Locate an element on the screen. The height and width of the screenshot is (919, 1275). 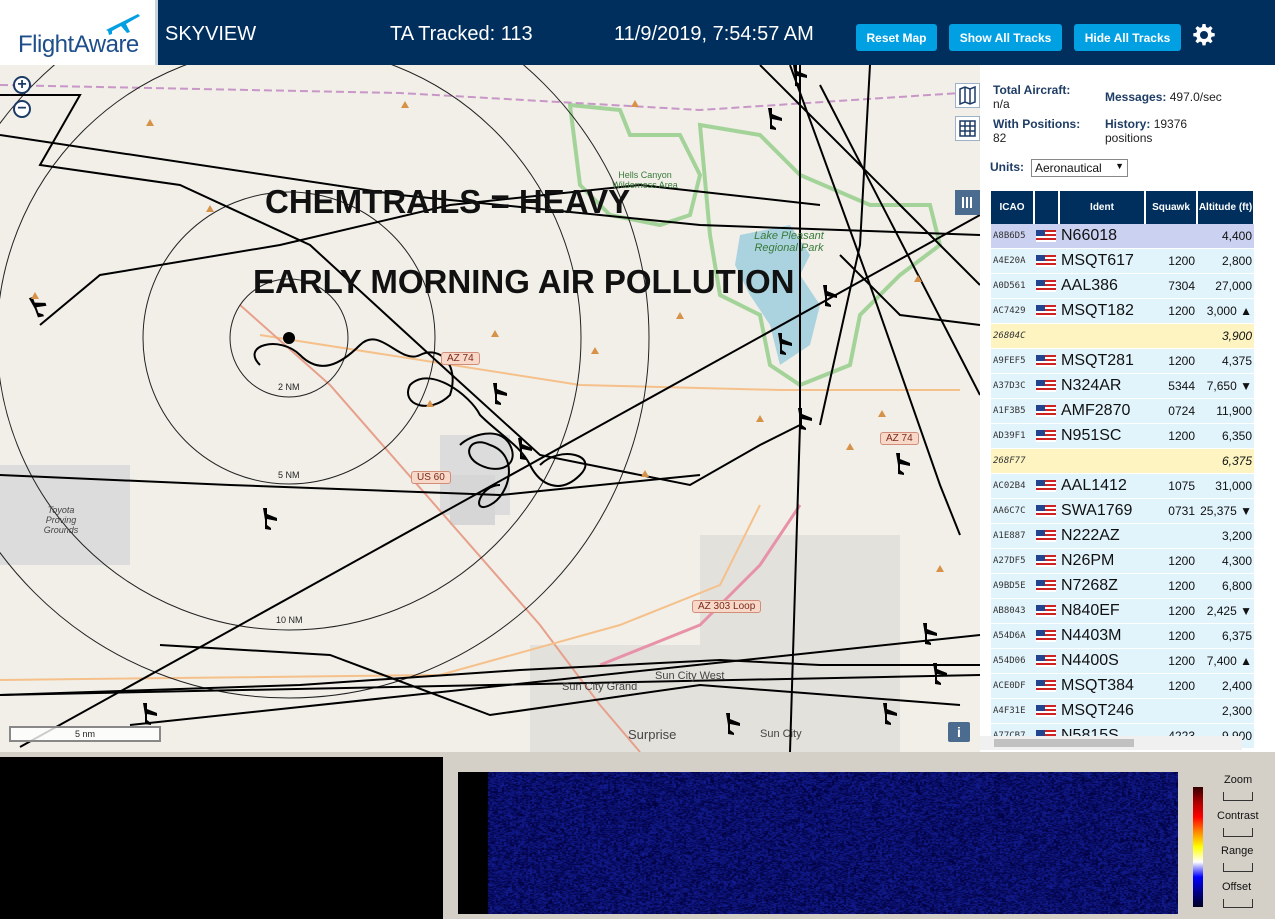
cell-squawk: 7304 is located at coordinates (1171, 286).